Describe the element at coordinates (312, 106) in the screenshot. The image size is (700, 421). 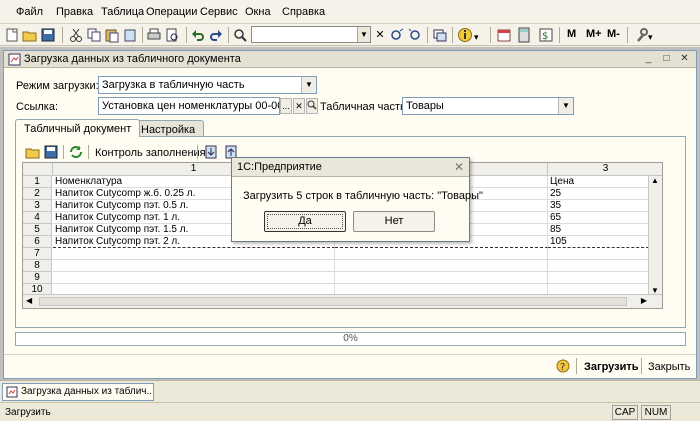
I see `open-link-icon` at that location.